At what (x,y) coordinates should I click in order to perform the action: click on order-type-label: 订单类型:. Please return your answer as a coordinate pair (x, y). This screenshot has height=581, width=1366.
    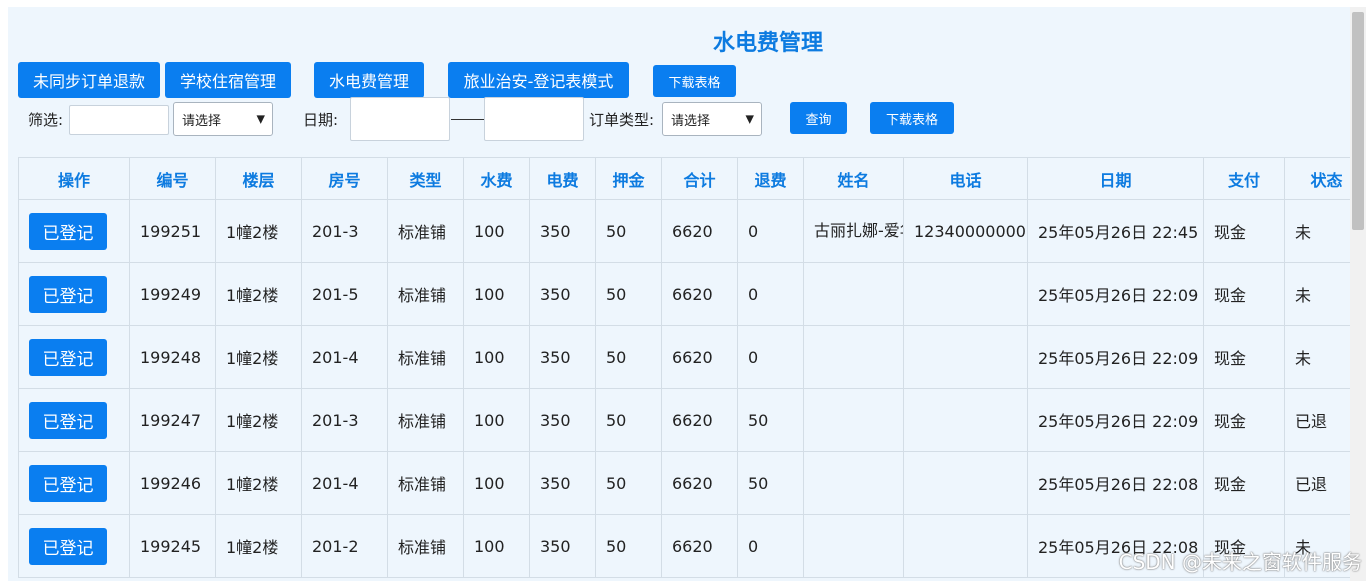
    Looking at the image, I should click on (622, 120).